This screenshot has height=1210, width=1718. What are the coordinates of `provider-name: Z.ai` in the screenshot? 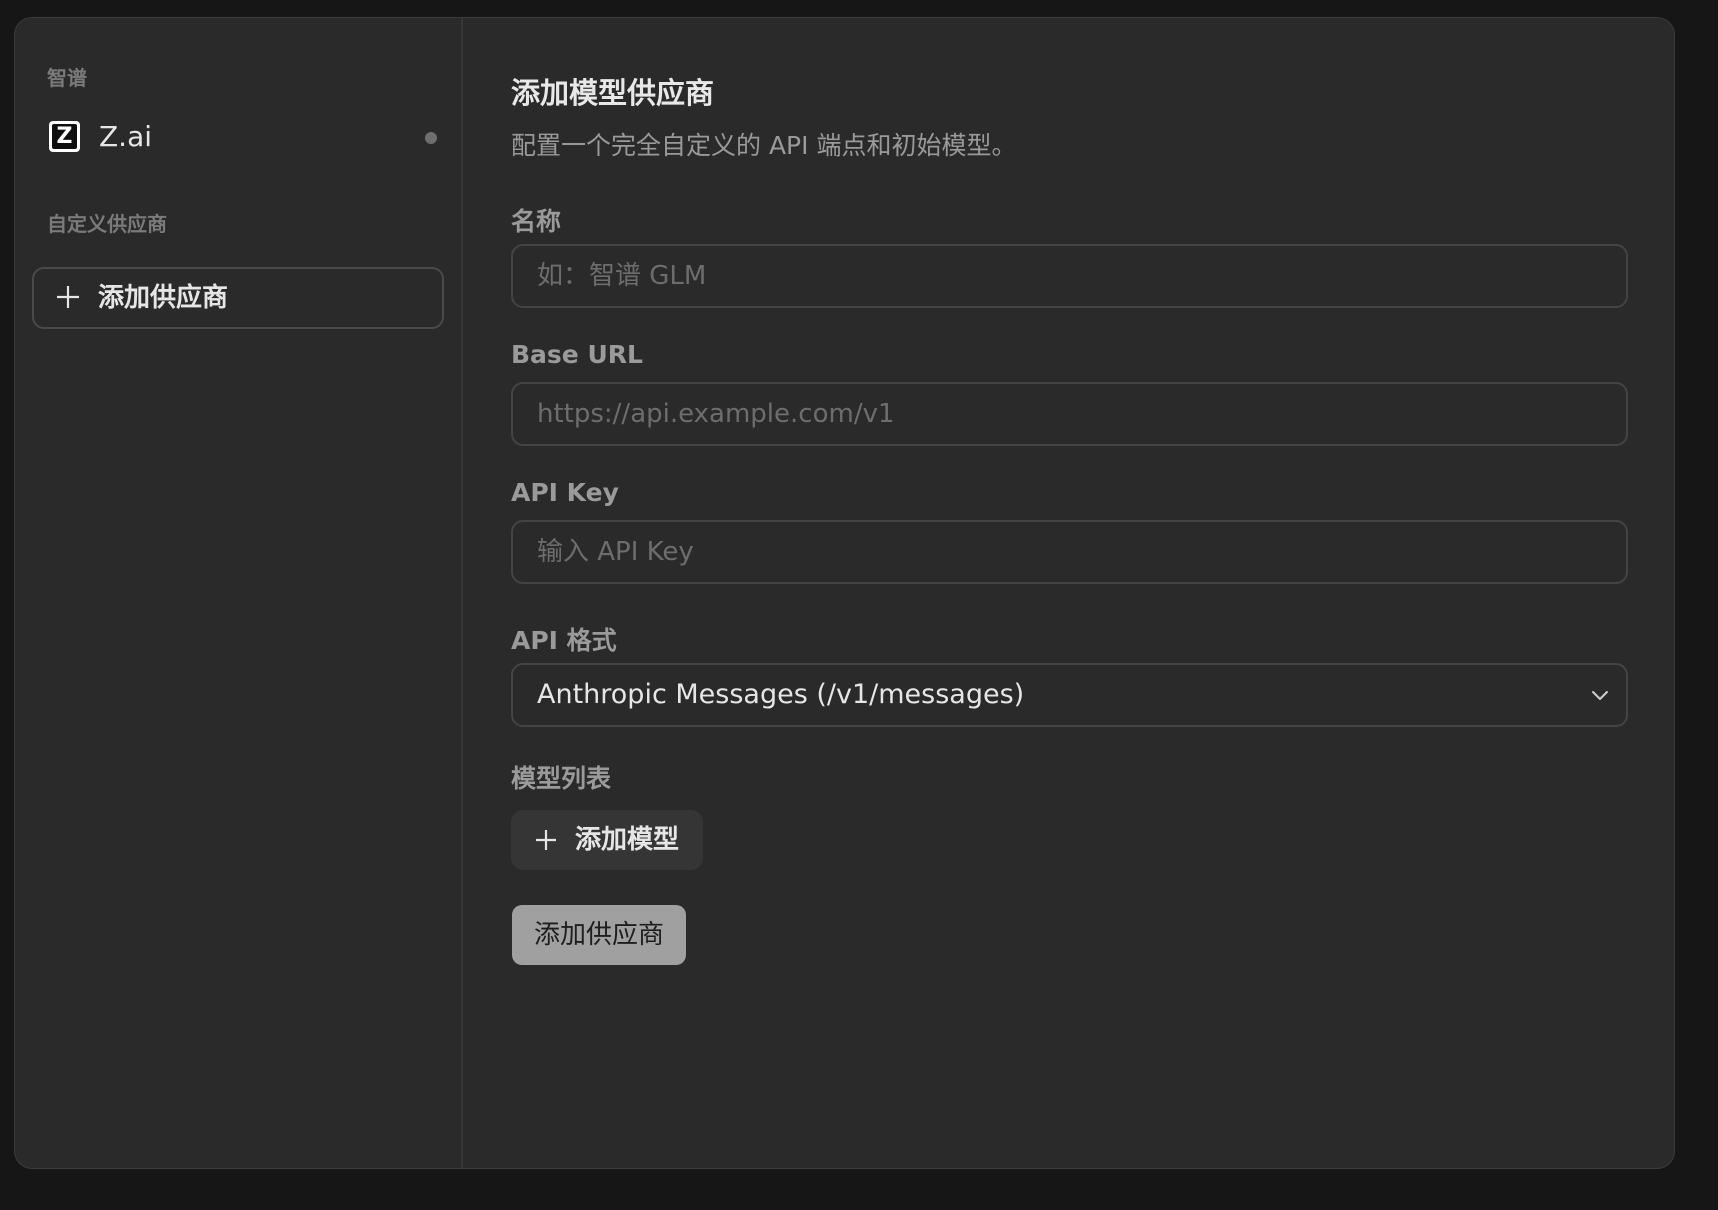 It's located at (126, 136).